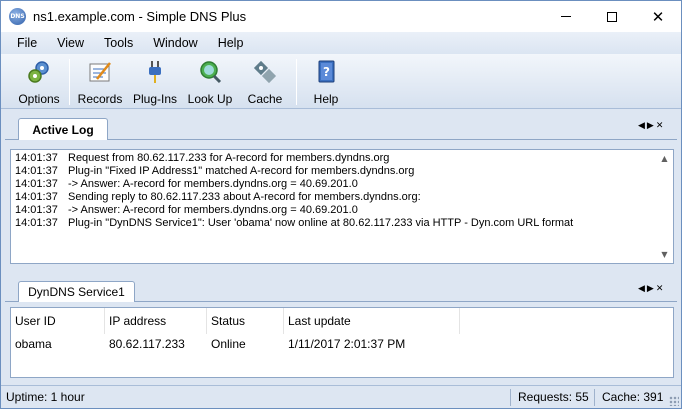 This screenshot has height=409, width=682. Describe the element at coordinates (341, 43) in the screenshot. I see `menu-bar: File View Tools Window Help` at that location.